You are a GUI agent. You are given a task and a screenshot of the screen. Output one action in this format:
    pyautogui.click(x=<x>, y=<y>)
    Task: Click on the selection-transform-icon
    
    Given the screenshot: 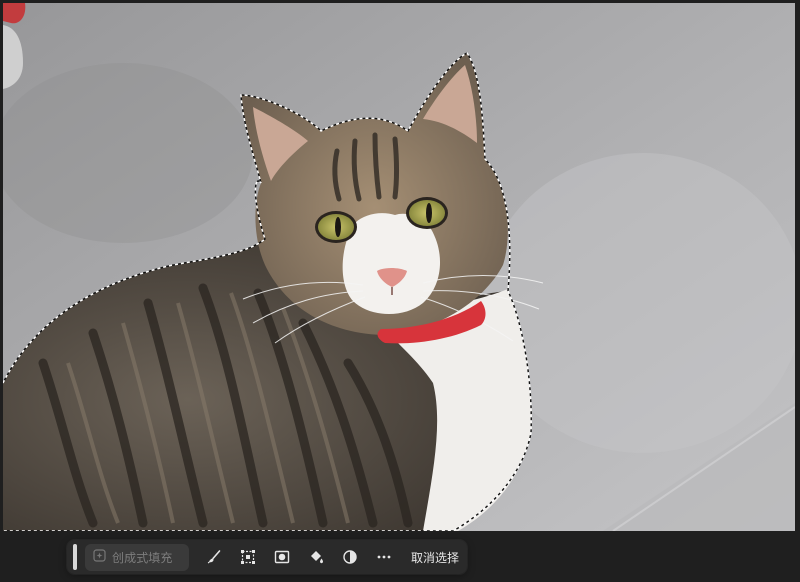 What is the action you would take?
    pyautogui.click(x=248, y=557)
    